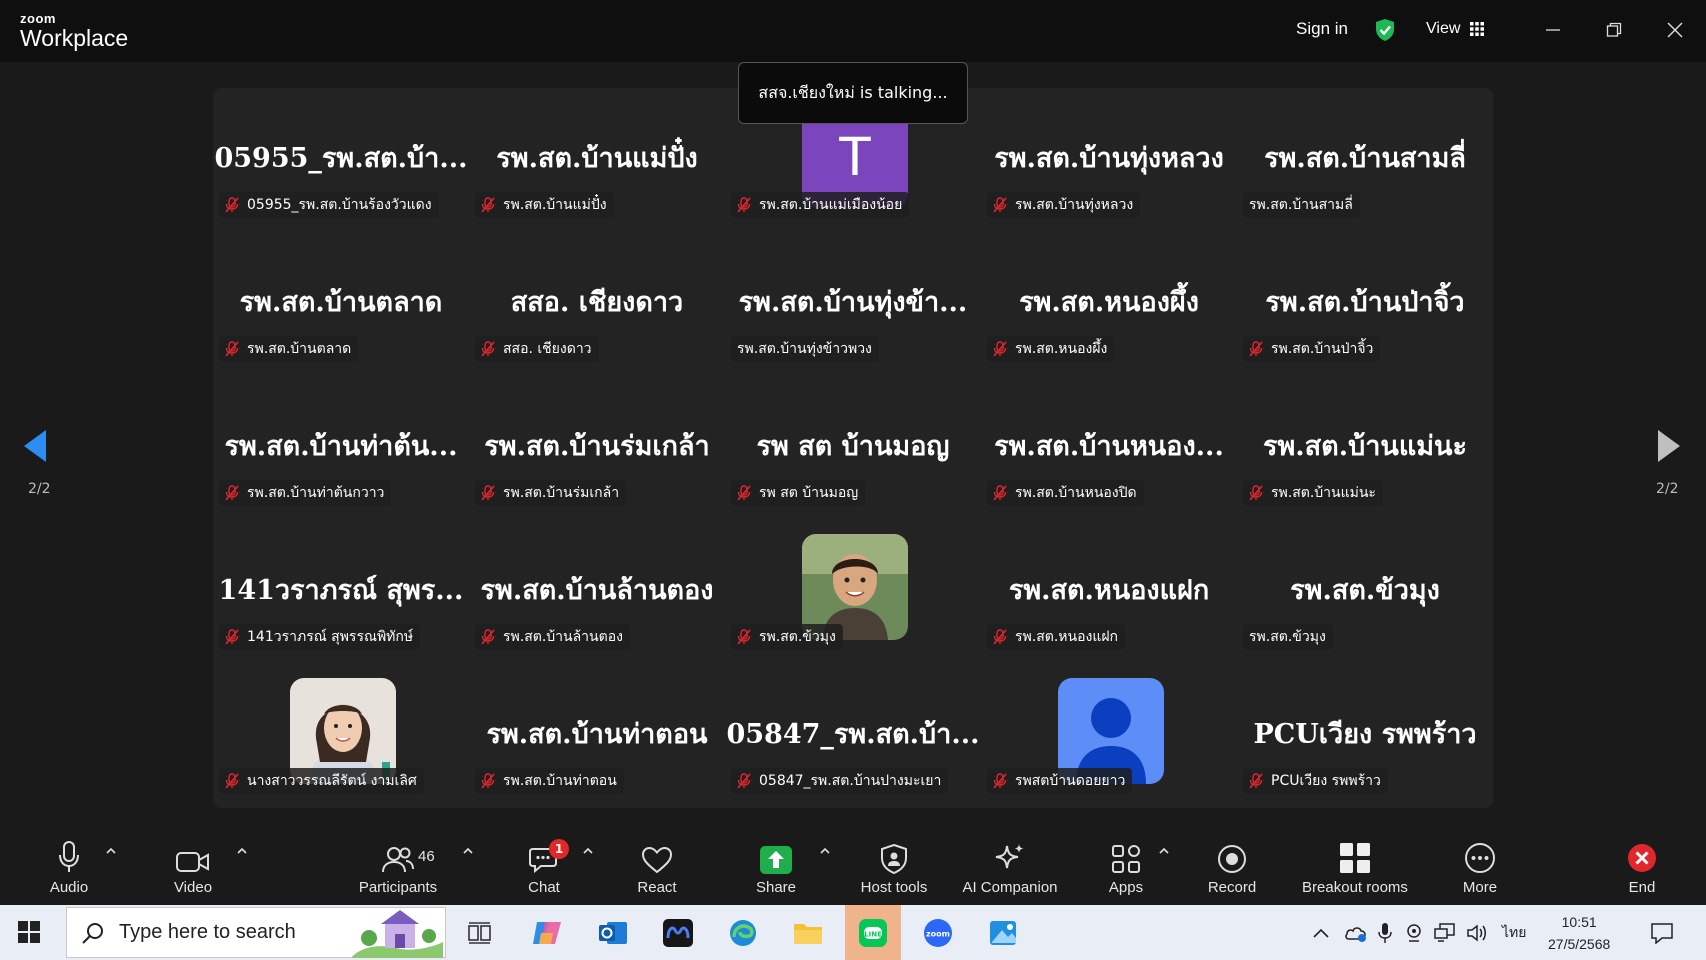  I want to click on windows-start-icon, so click(29, 932).